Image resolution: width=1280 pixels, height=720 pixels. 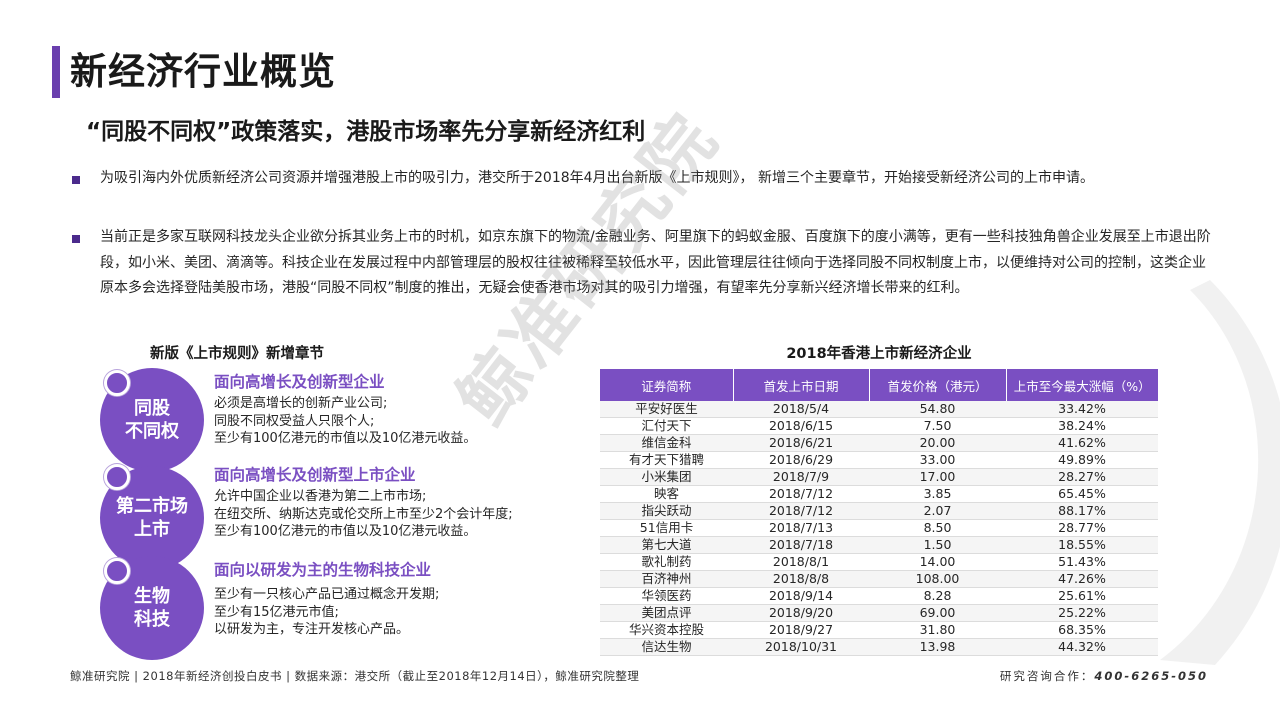 I want to click on table-cell: 18.55%, so click(x=1082, y=545).